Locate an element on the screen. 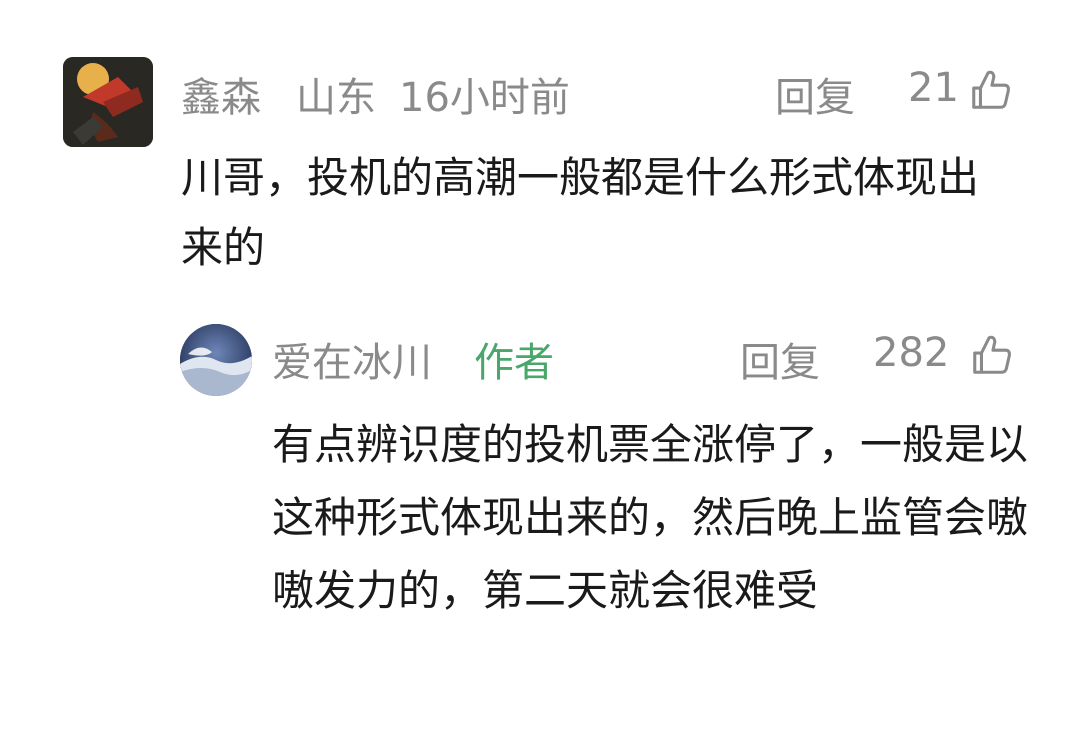  reply-like-button: 282 is located at coordinates (944, 356).